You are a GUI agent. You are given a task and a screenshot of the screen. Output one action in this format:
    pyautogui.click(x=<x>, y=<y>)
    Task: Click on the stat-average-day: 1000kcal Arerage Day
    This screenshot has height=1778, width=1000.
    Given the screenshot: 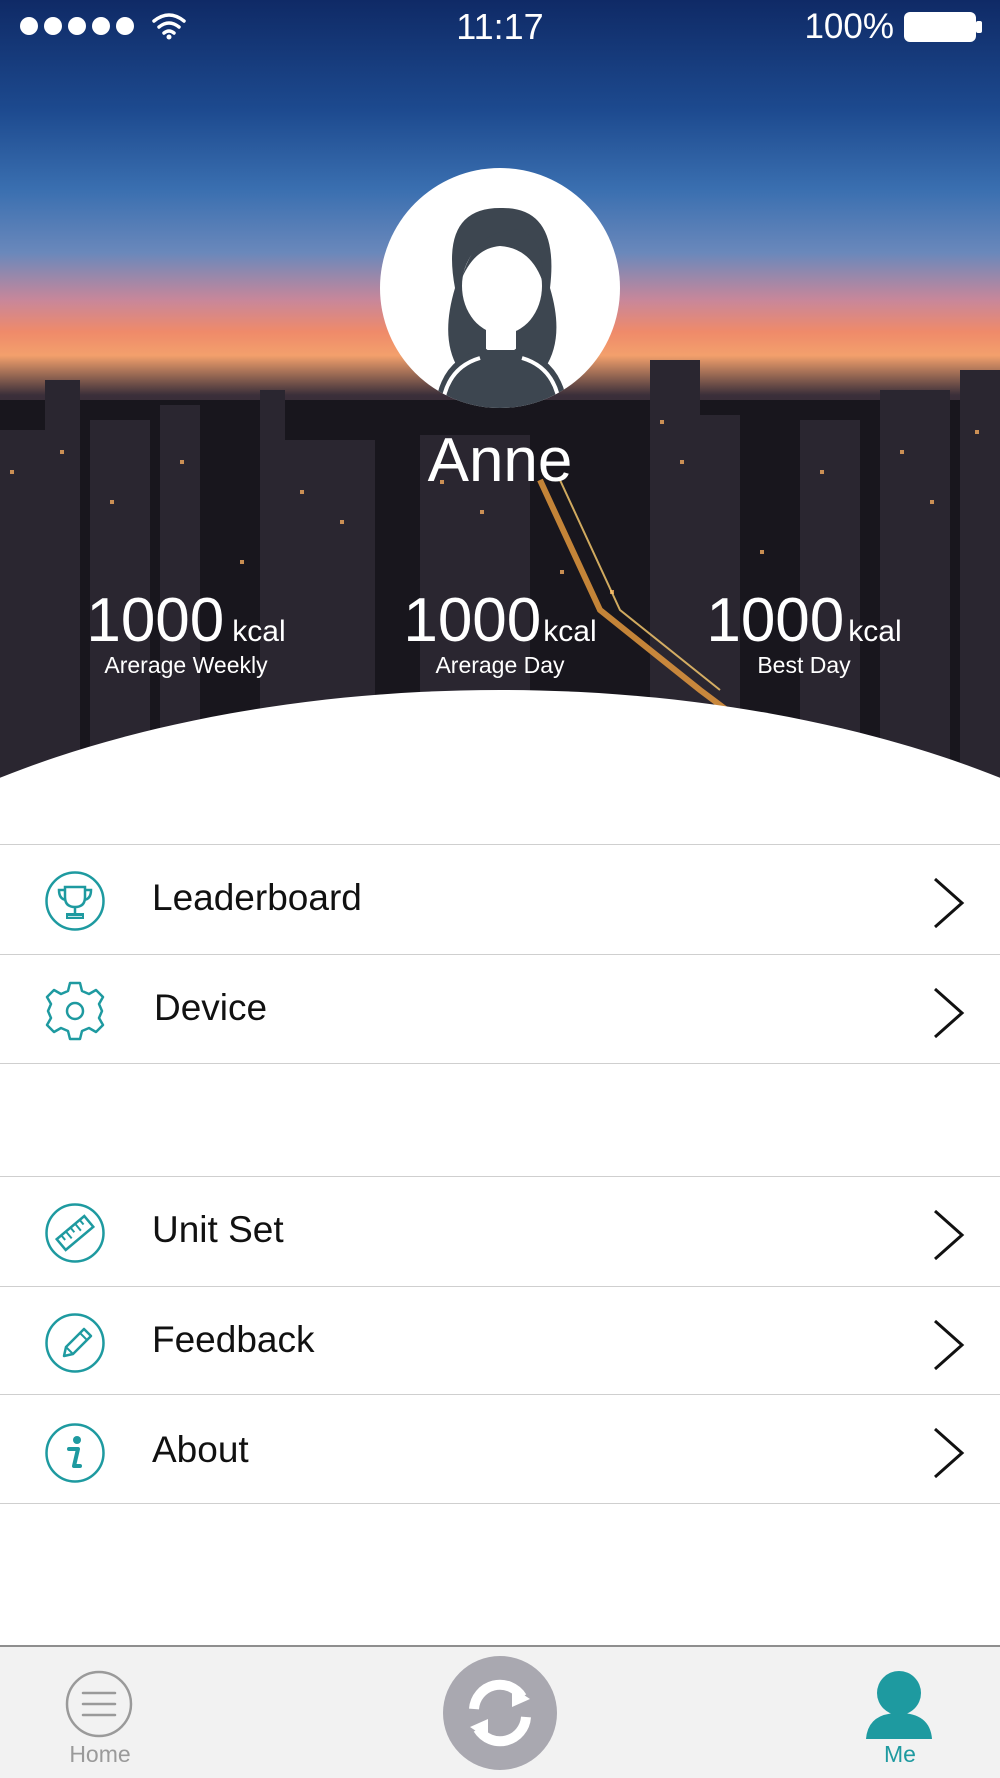 What is the action you would take?
    pyautogui.click(x=500, y=632)
    